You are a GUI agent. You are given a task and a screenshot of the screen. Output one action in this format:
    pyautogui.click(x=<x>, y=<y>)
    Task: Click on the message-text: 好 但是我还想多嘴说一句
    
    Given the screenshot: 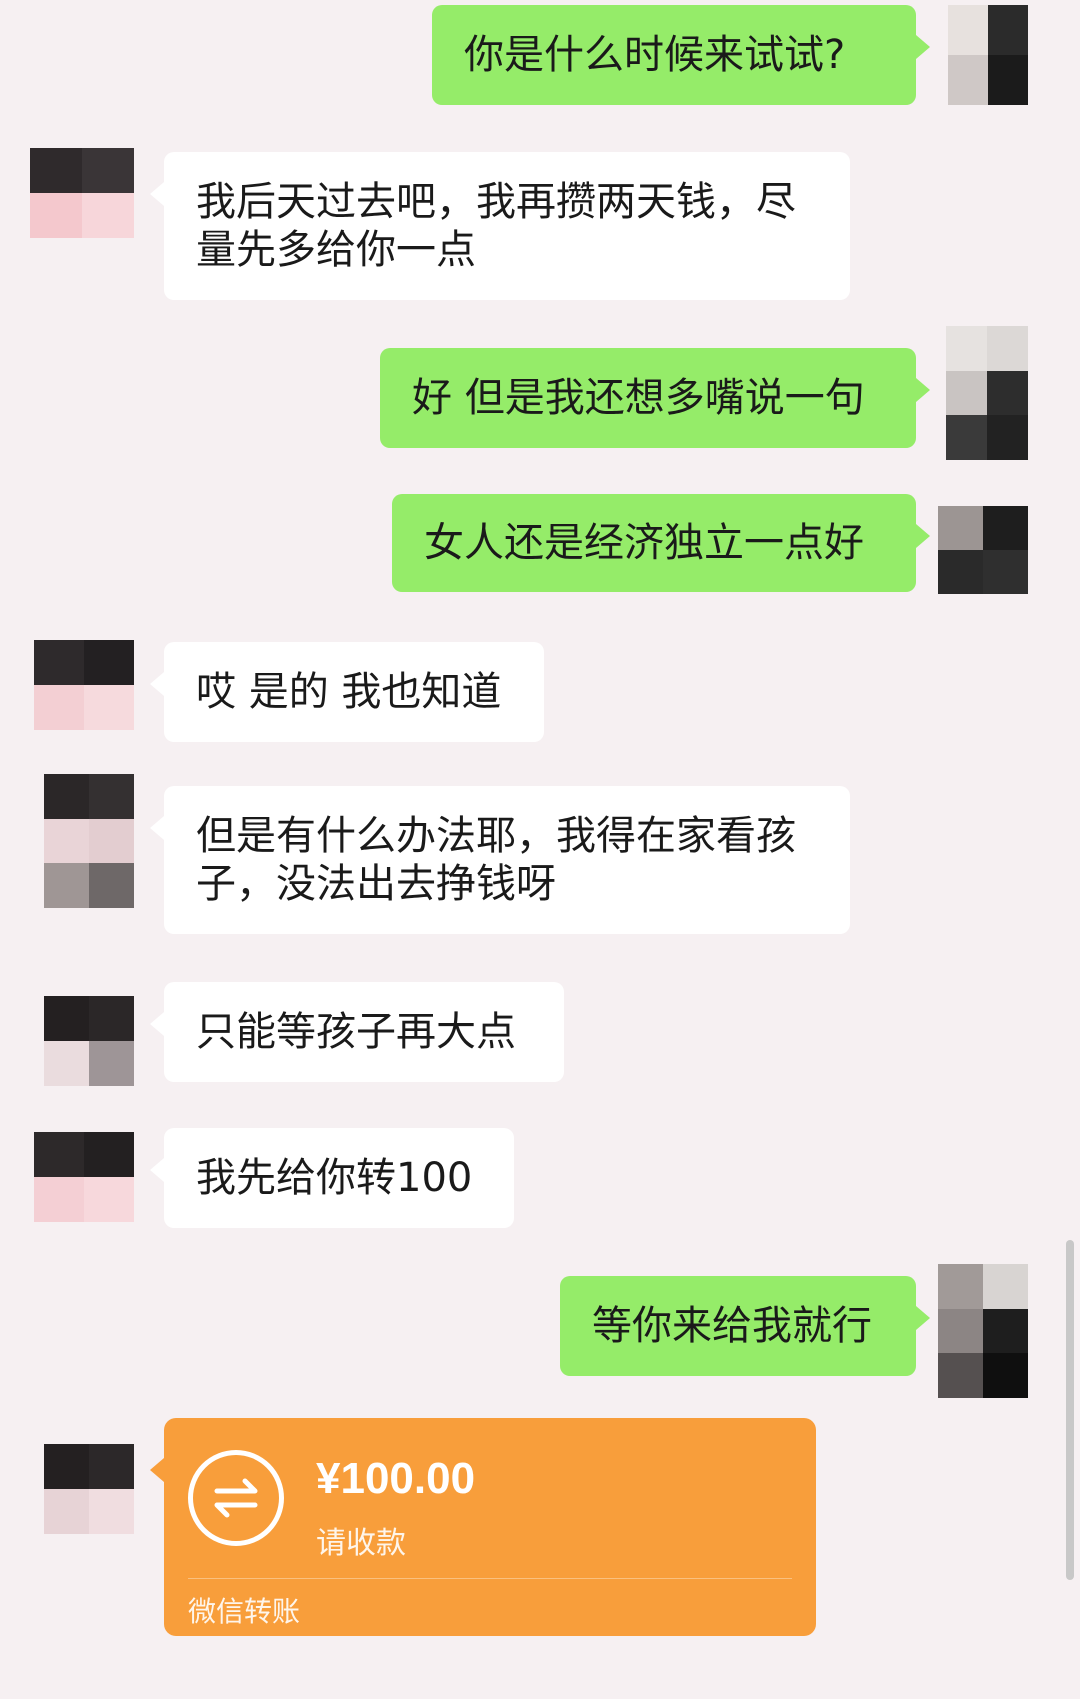 What is the action you would take?
    pyautogui.click(x=638, y=398)
    